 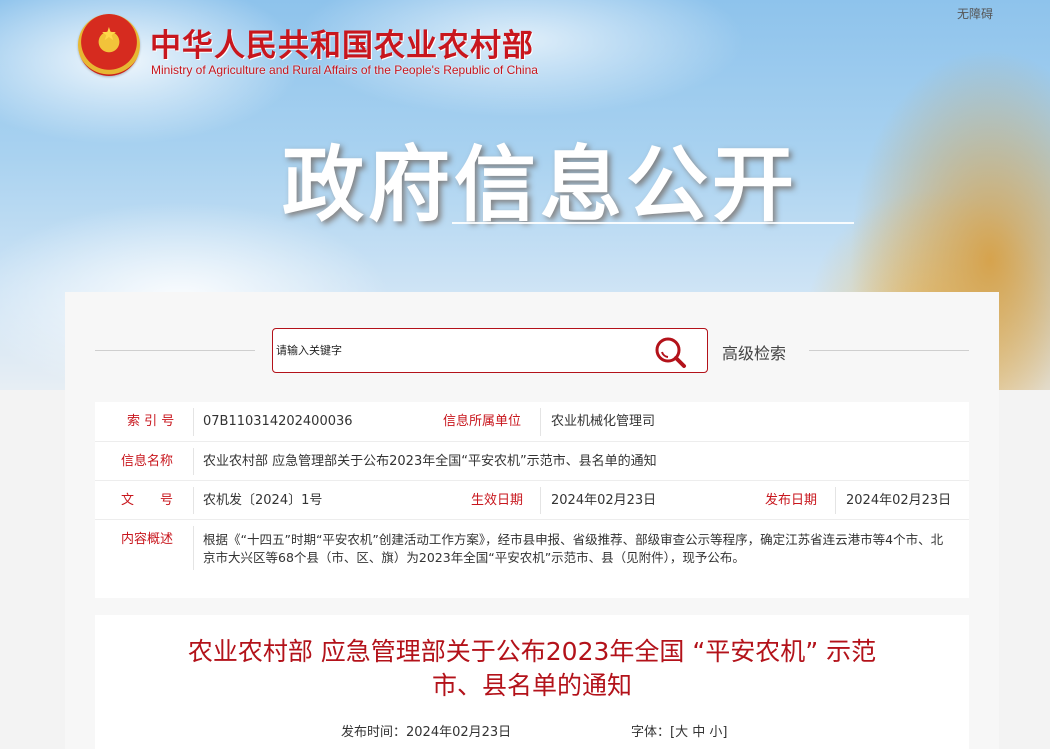 What do you see at coordinates (532, 422) in the screenshot?
I see `info-row-index: 索 引 号 07B110314202400036 信息所属单位 农业机械化管理司` at bounding box center [532, 422].